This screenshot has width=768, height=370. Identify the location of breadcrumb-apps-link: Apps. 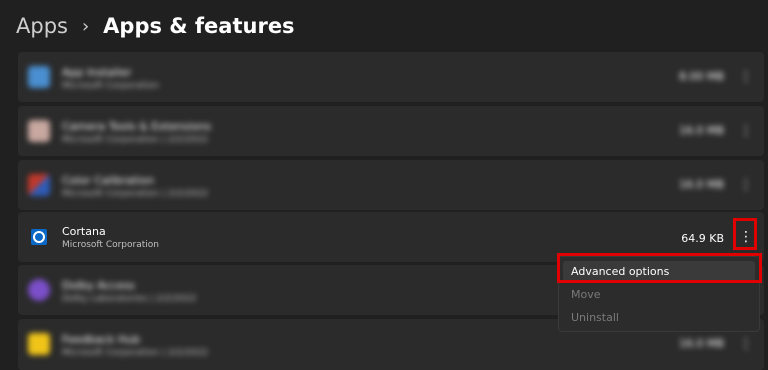
(42, 26).